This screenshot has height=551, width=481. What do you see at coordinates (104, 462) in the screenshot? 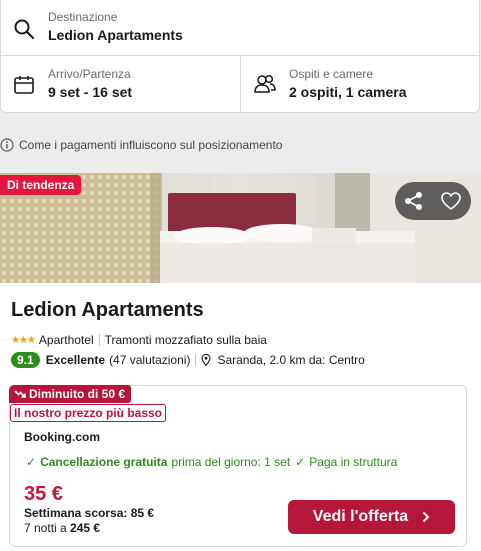
I see `free-cancel-text: Cancellazione gratuita` at bounding box center [104, 462].